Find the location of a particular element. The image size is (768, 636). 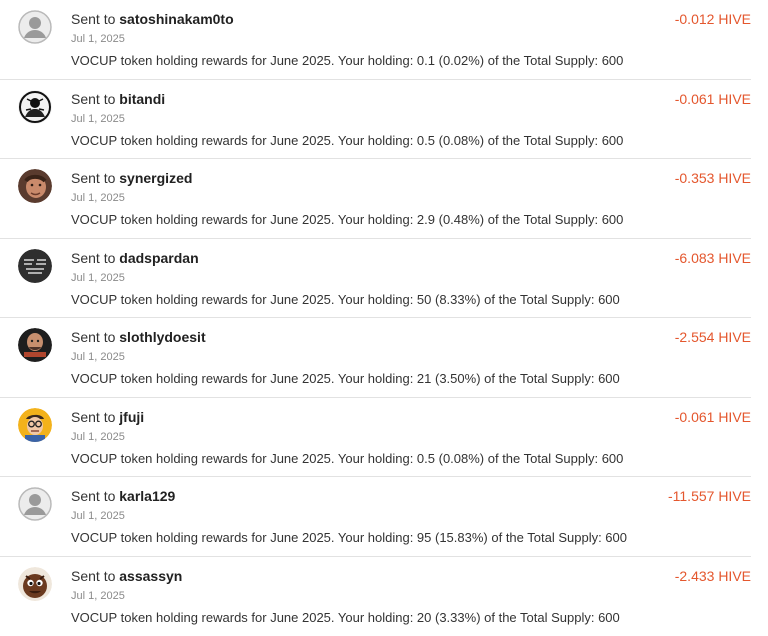

recipient-link: karla129 is located at coordinates (147, 496).